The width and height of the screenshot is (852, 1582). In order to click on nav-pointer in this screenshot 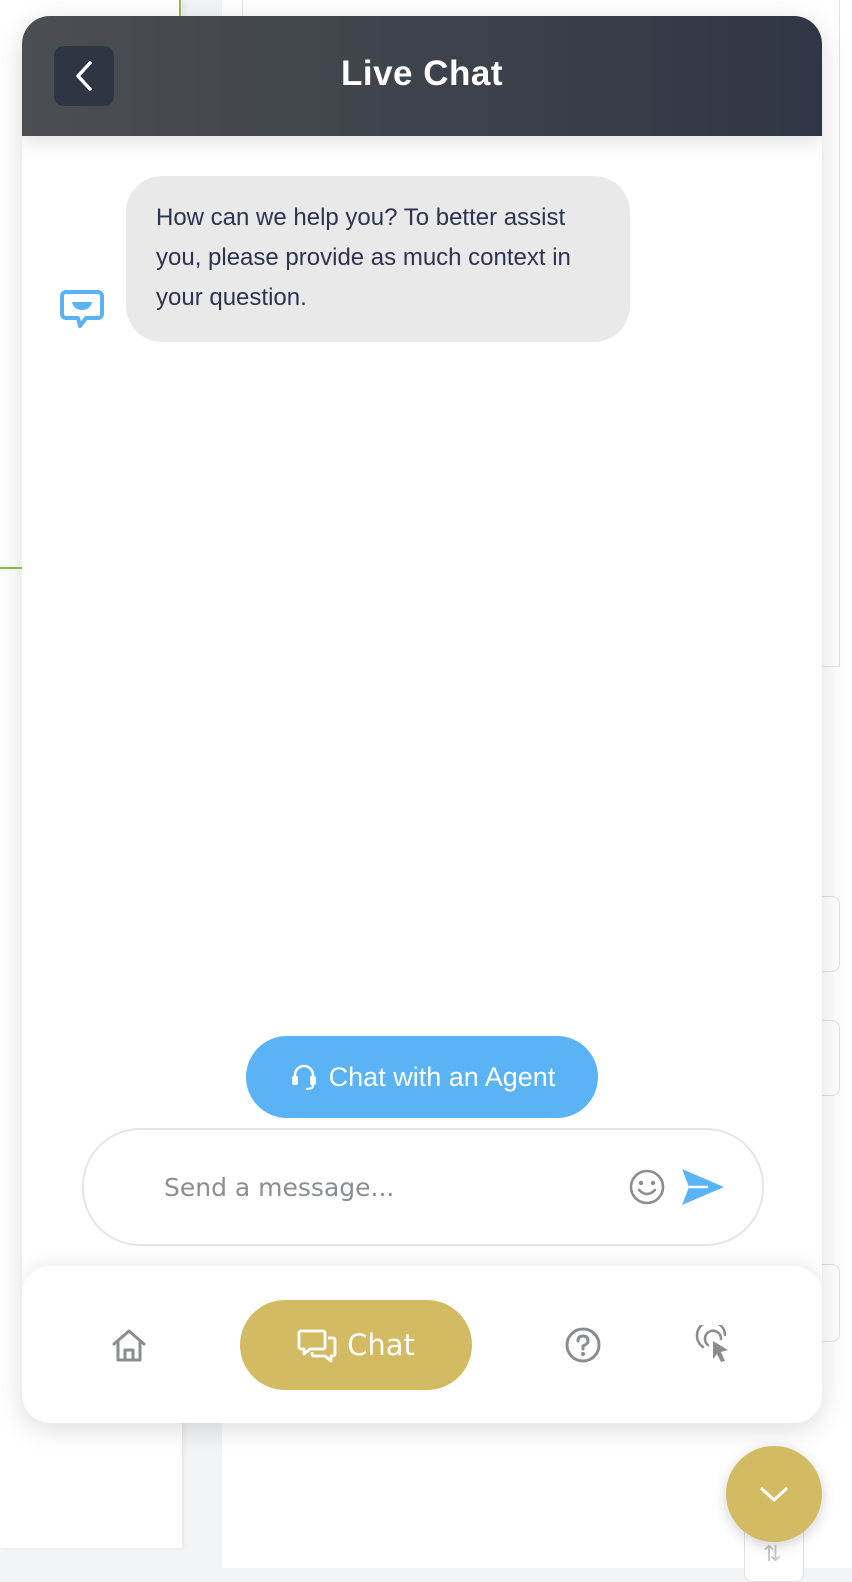, I will do `click(715, 1345)`.